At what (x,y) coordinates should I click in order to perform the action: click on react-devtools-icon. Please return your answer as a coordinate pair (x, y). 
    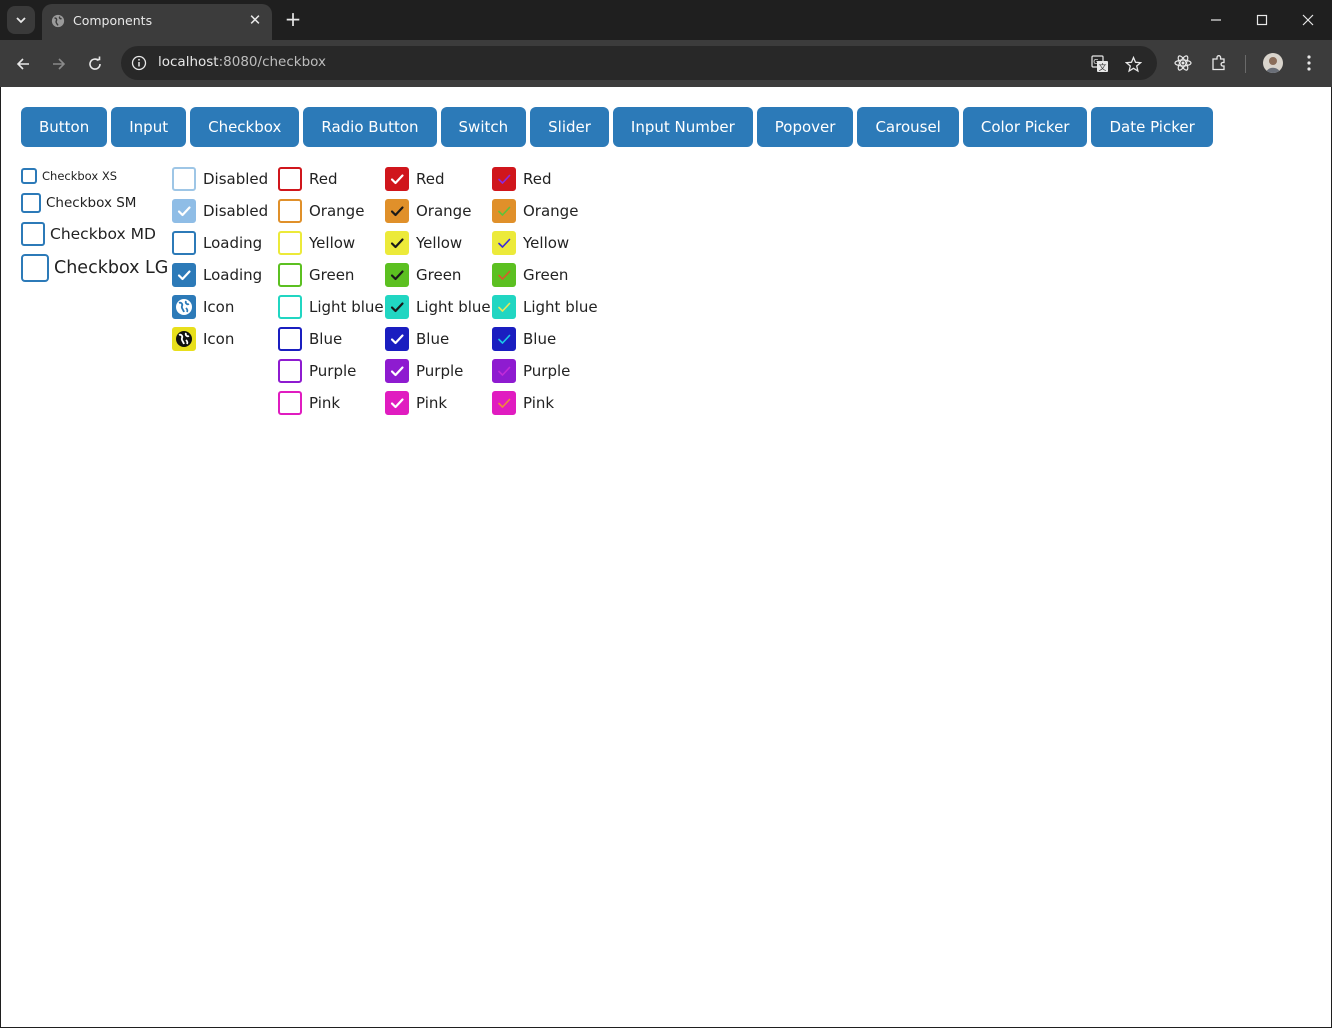
    Looking at the image, I should click on (1183, 63).